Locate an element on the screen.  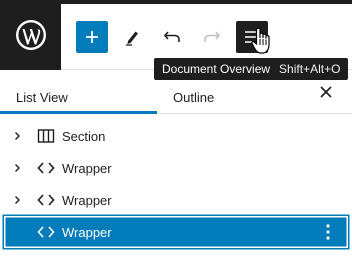
redo-button is located at coordinates (212, 37).